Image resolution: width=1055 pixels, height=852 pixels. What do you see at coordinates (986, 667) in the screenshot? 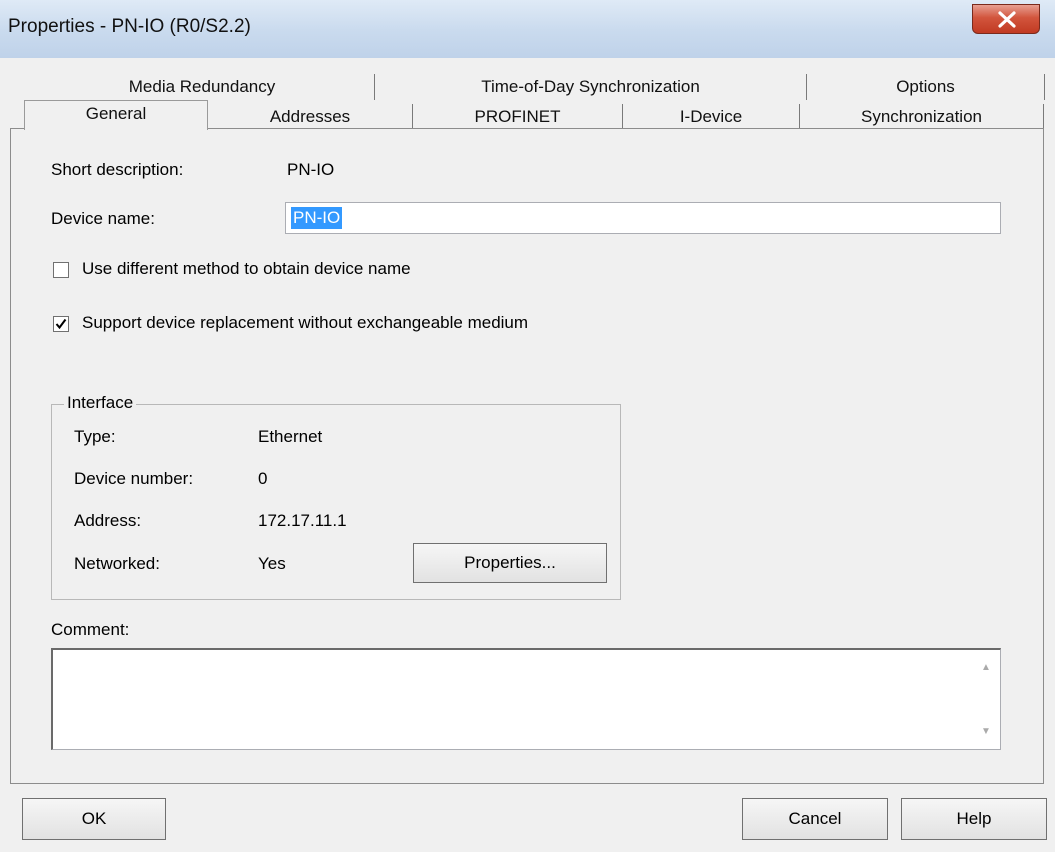
I see `scroll-up-icon: ▲` at bounding box center [986, 667].